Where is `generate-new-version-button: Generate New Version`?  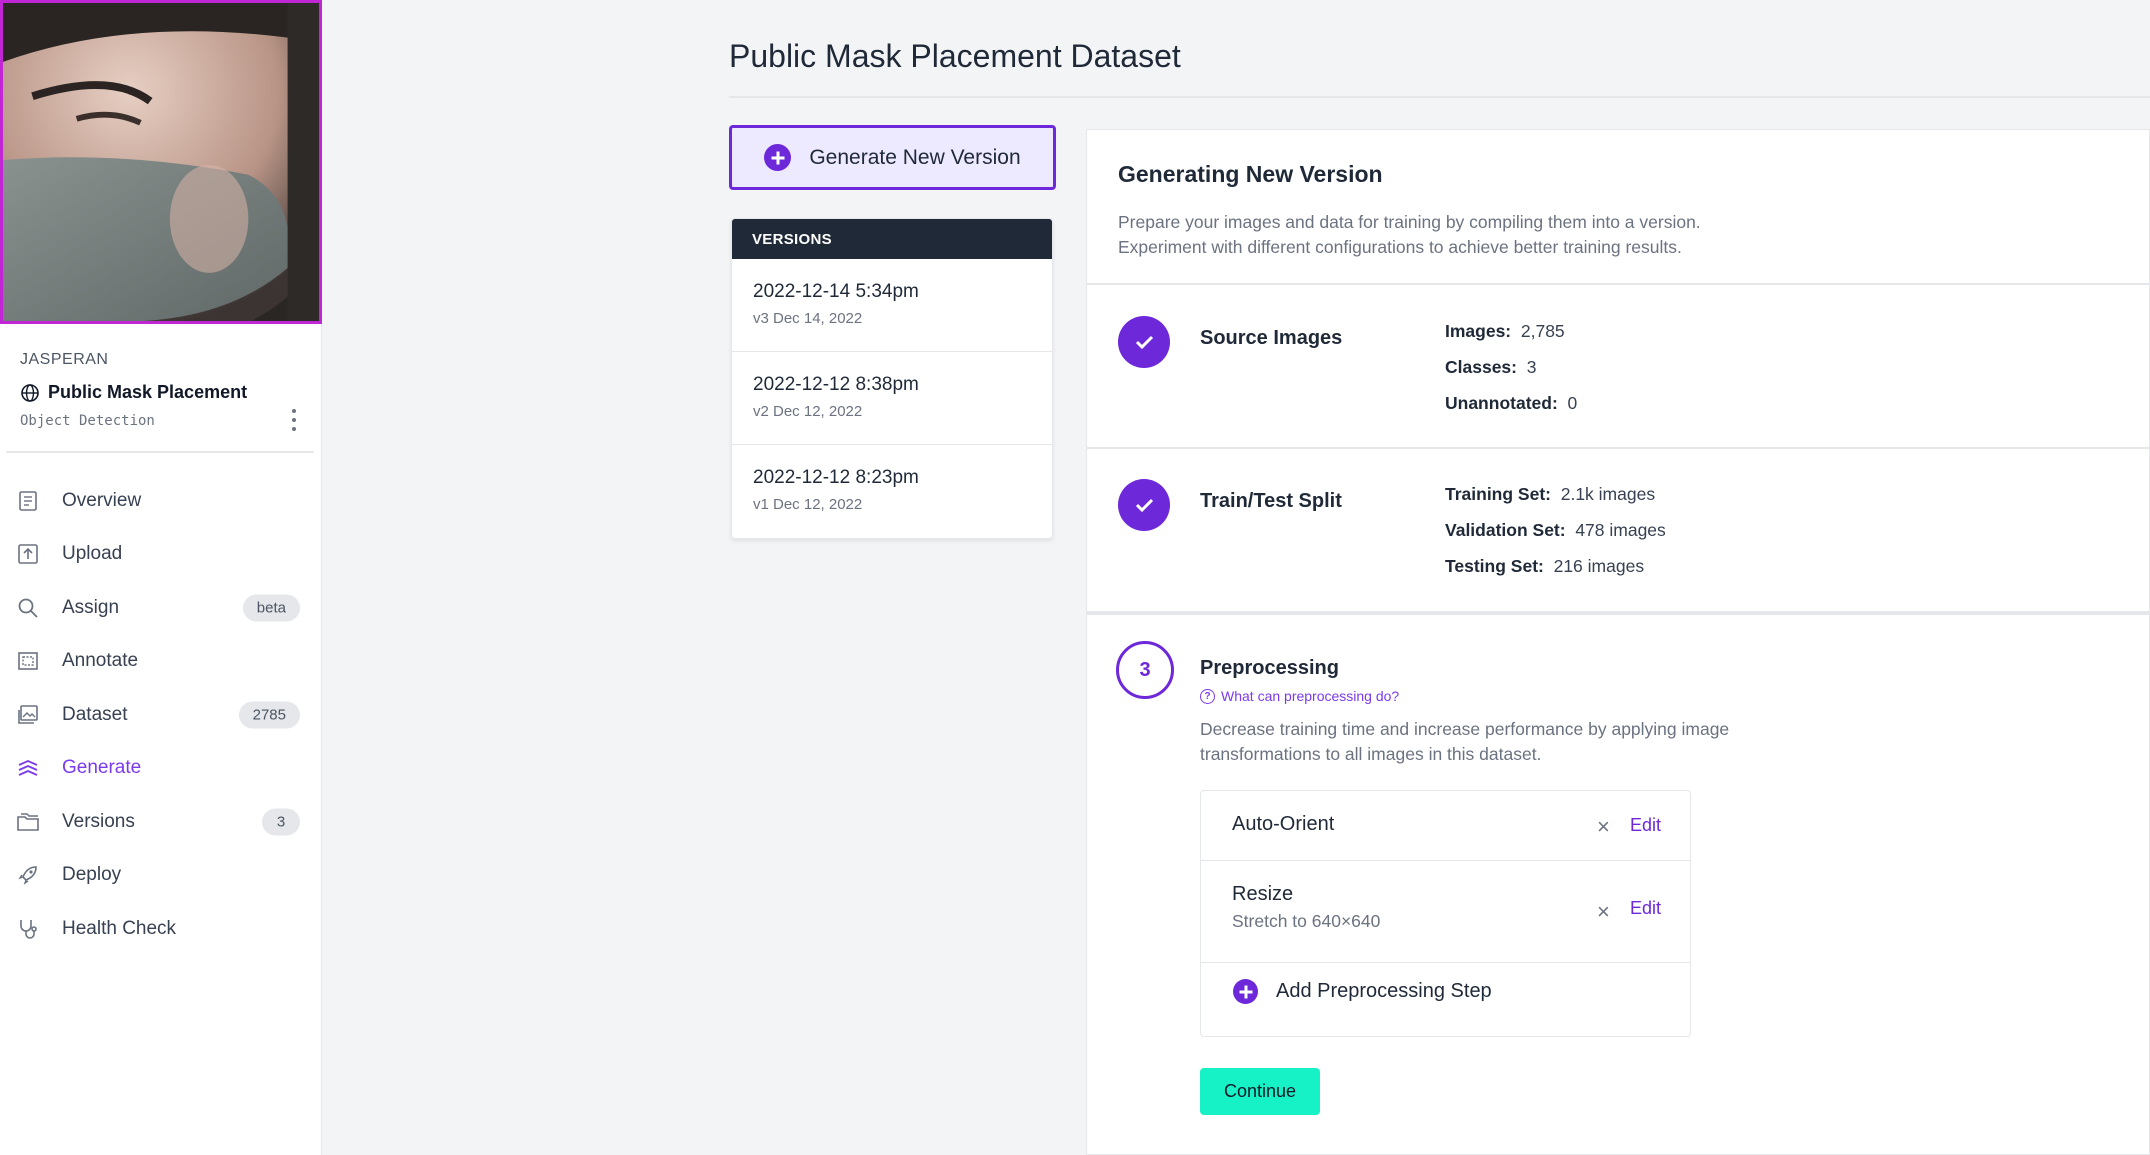 generate-new-version-button: Generate New Version is located at coordinates (892, 157).